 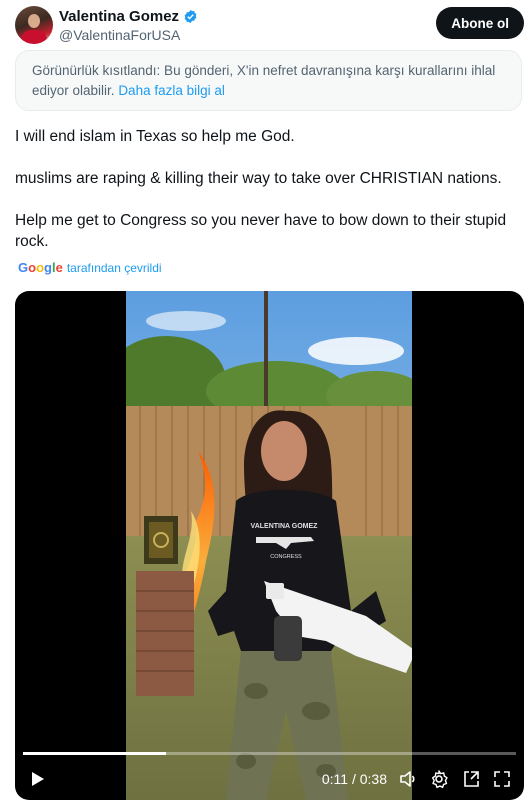 What do you see at coordinates (285, 526) in the screenshot?
I see `shirt-title: VALENTINA GOMEZ` at bounding box center [285, 526].